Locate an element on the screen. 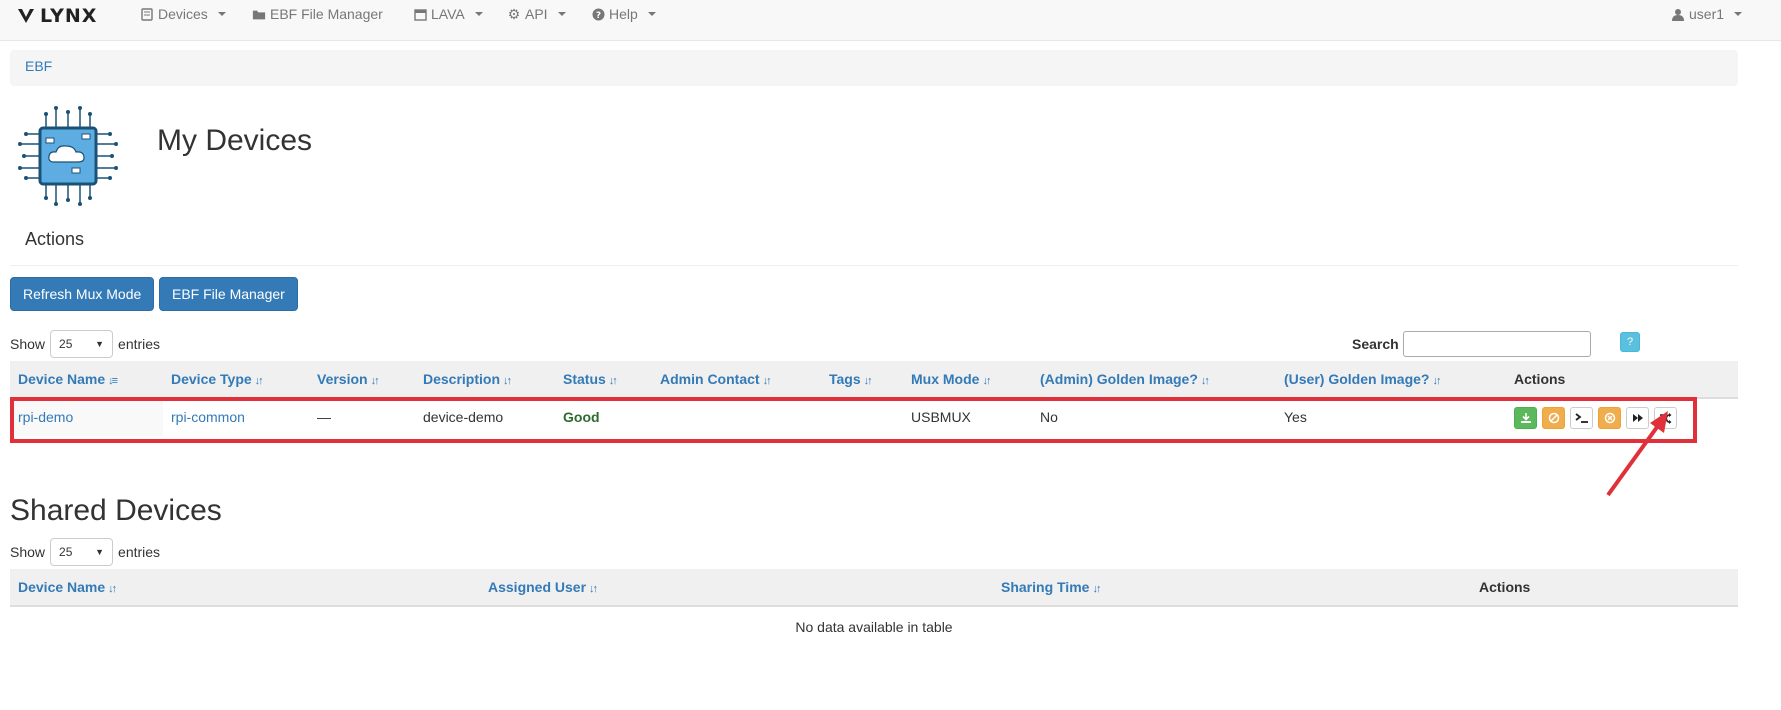  nav-devices-menu: Devices is located at coordinates (183, 14).